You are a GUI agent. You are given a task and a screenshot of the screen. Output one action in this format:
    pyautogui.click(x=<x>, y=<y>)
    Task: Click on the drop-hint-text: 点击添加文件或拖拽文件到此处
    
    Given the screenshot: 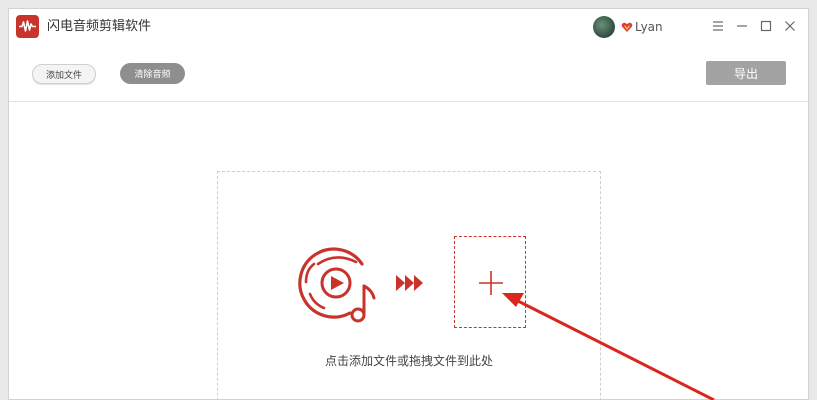 What is the action you would take?
    pyautogui.click(x=408, y=361)
    